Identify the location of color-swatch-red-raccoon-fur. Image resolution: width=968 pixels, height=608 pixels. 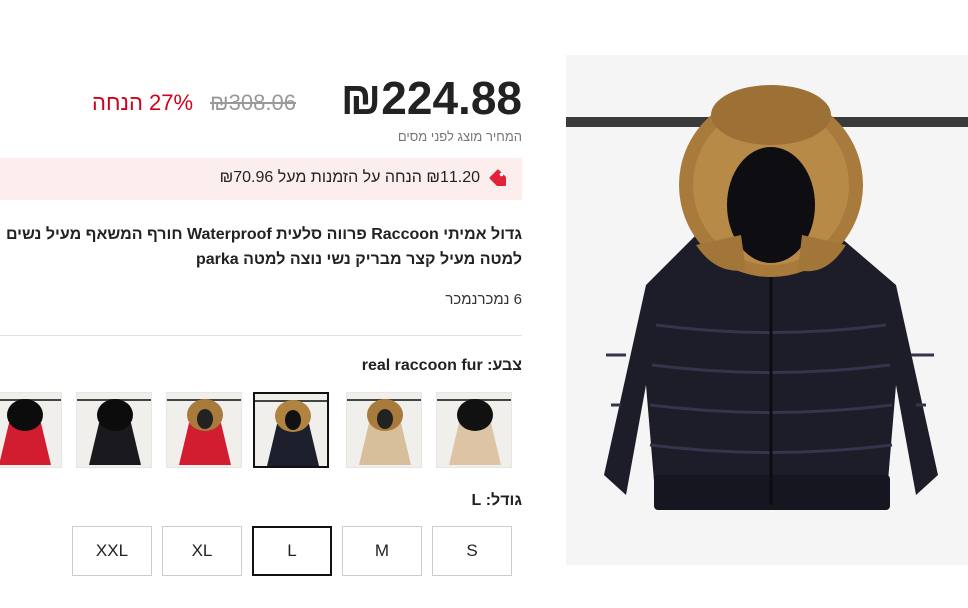
(204, 430).